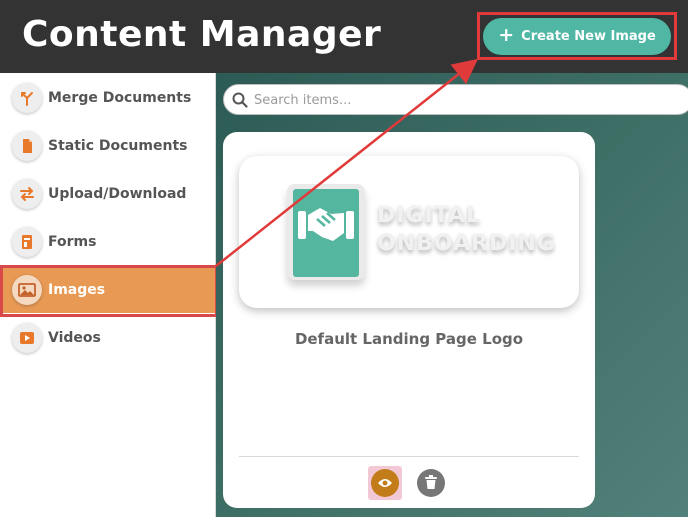 The width and height of the screenshot is (688, 517). Describe the element at coordinates (27, 242) in the screenshot. I see `form-icon` at that location.